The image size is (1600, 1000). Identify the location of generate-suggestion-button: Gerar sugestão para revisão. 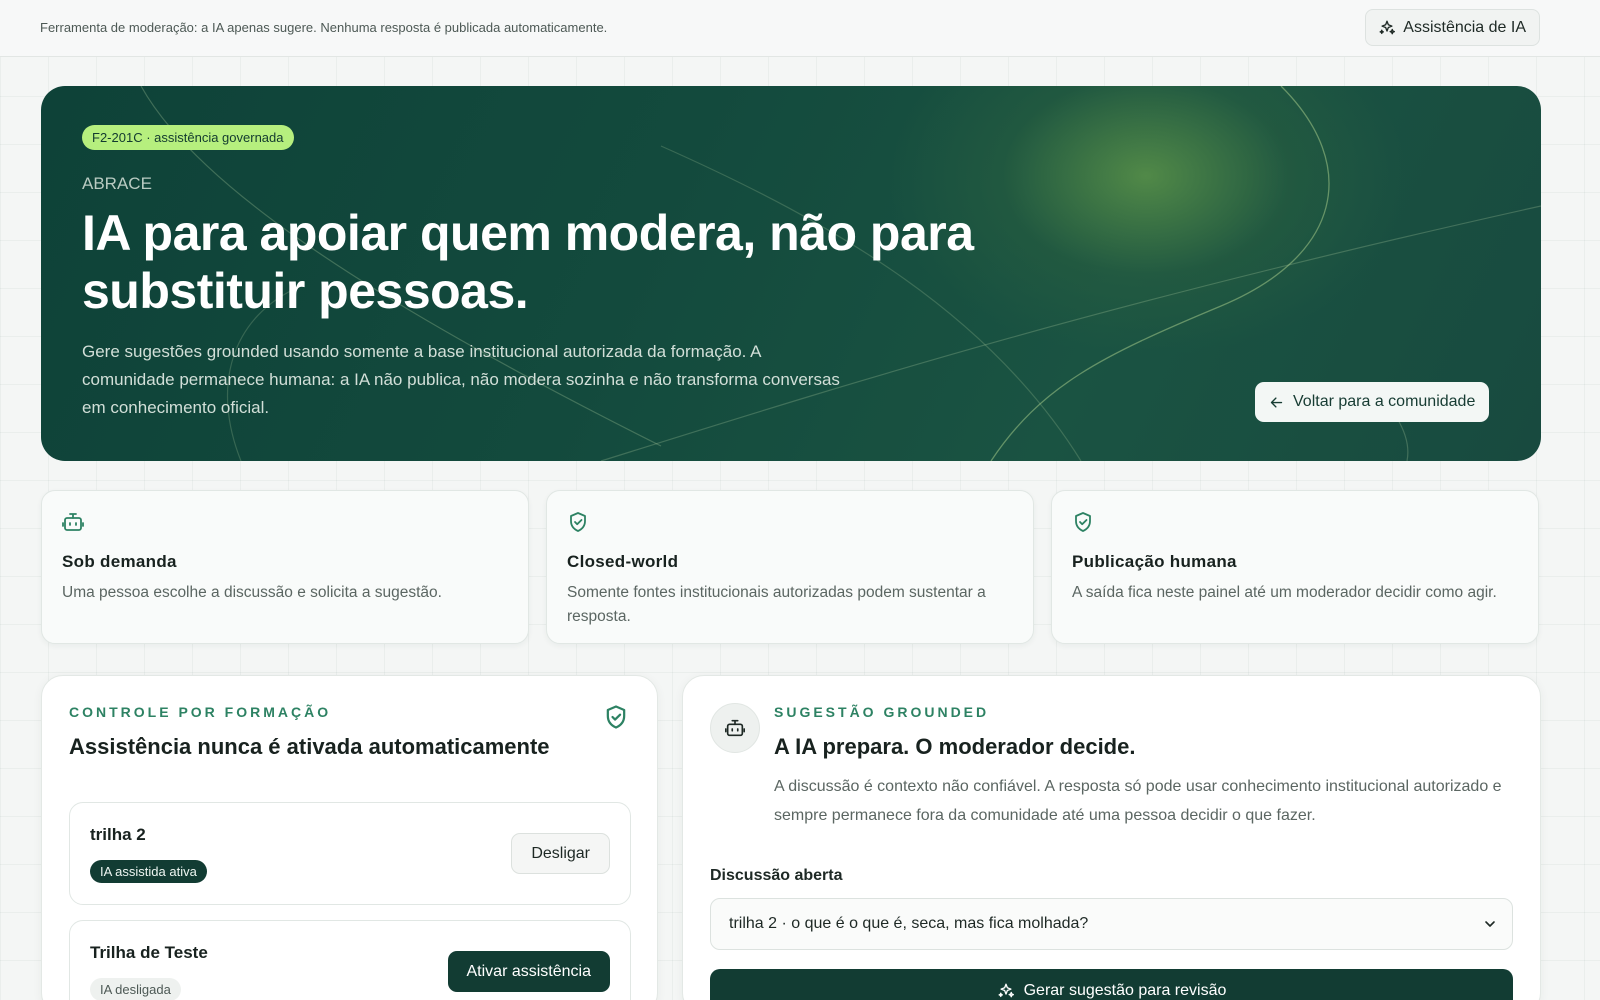
(1111, 984).